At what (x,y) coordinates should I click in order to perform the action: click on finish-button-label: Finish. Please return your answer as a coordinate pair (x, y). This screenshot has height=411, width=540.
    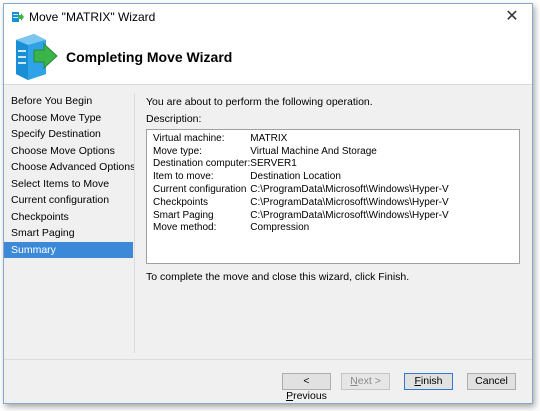
    Looking at the image, I should click on (428, 381).